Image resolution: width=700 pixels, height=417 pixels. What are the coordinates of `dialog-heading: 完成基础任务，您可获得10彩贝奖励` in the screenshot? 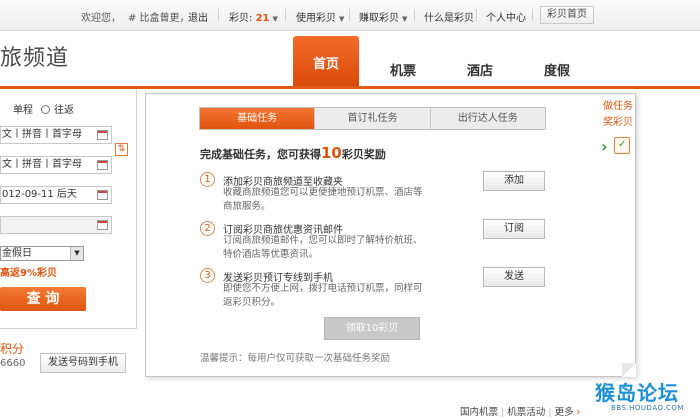 It's located at (293, 153).